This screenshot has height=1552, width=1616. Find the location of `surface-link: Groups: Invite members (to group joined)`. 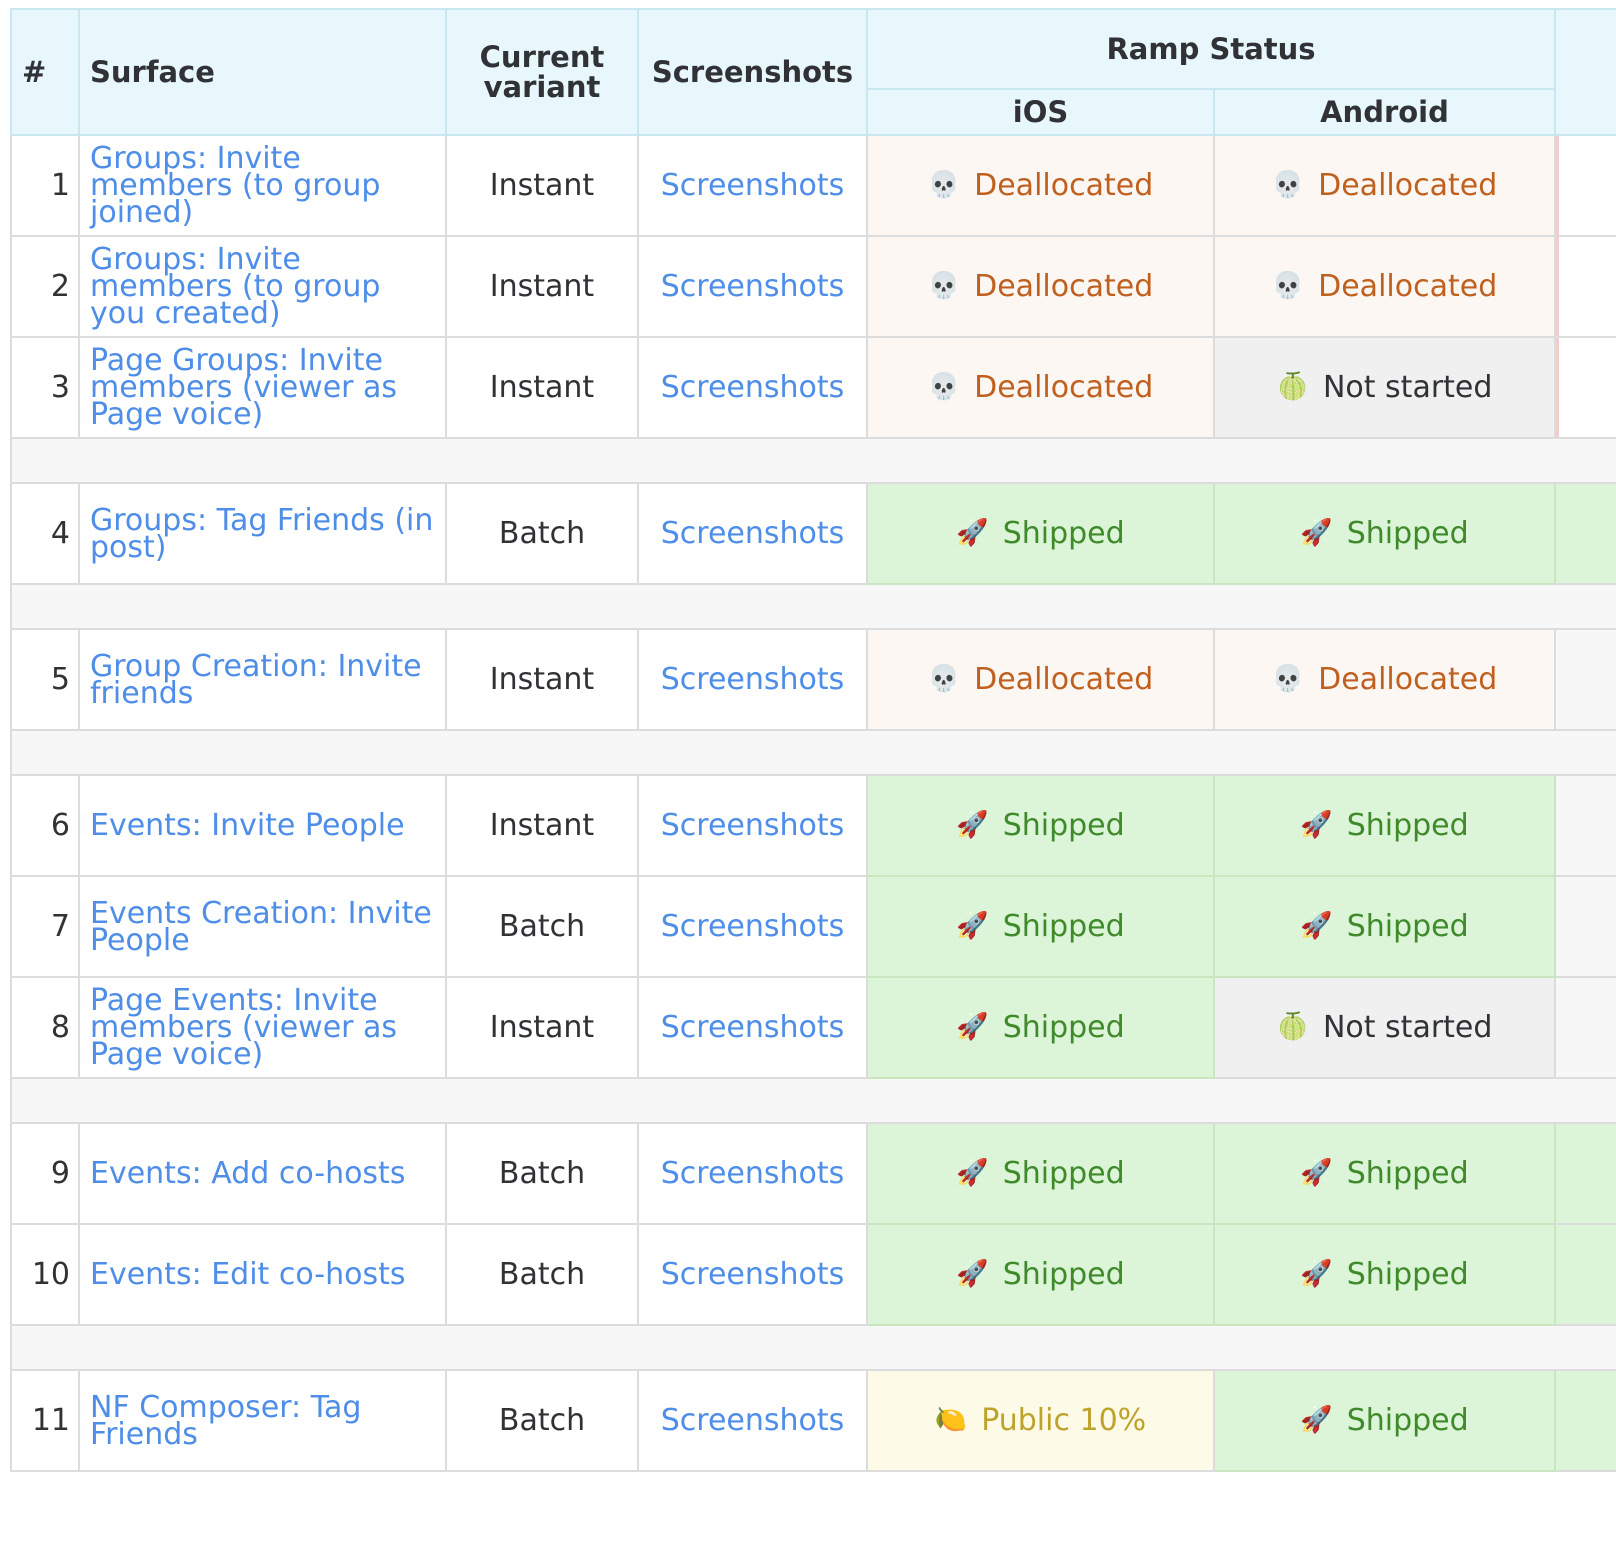

surface-link: Groups: Invite members (to group joined) is located at coordinates (262, 185).